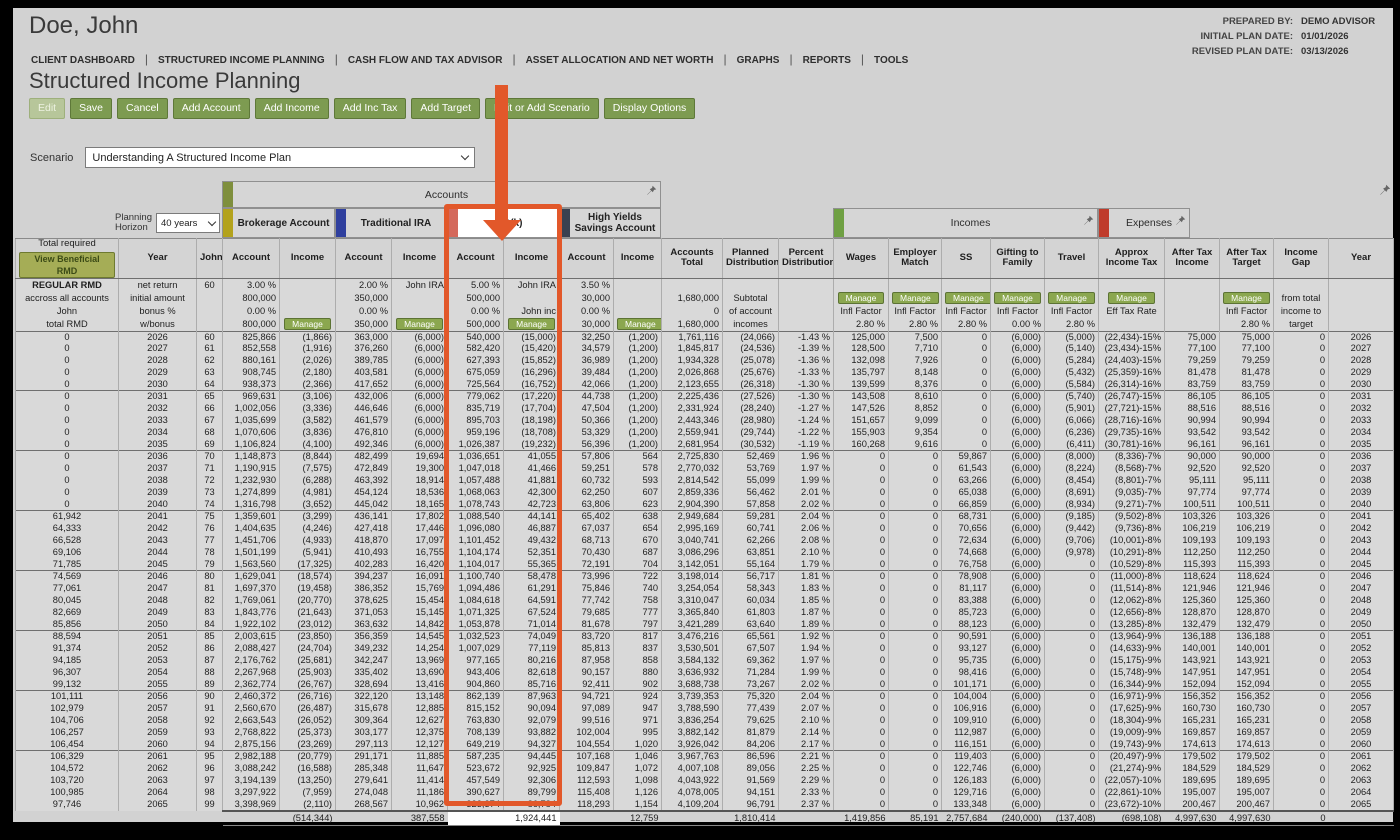 Image resolution: width=1400 pixels, height=840 pixels. Describe the element at coordinates (692, 397) in the screenshot. I see `row-2031-accounts_total: 2,225,436` at that location.